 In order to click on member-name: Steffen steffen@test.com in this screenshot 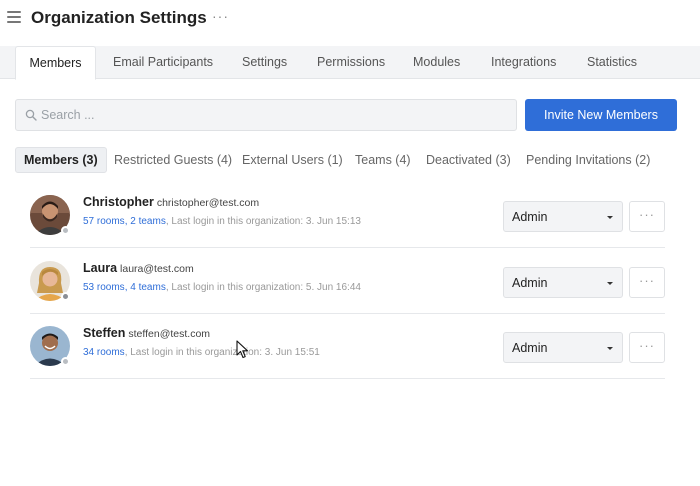, I will do `click(146, 333)`.